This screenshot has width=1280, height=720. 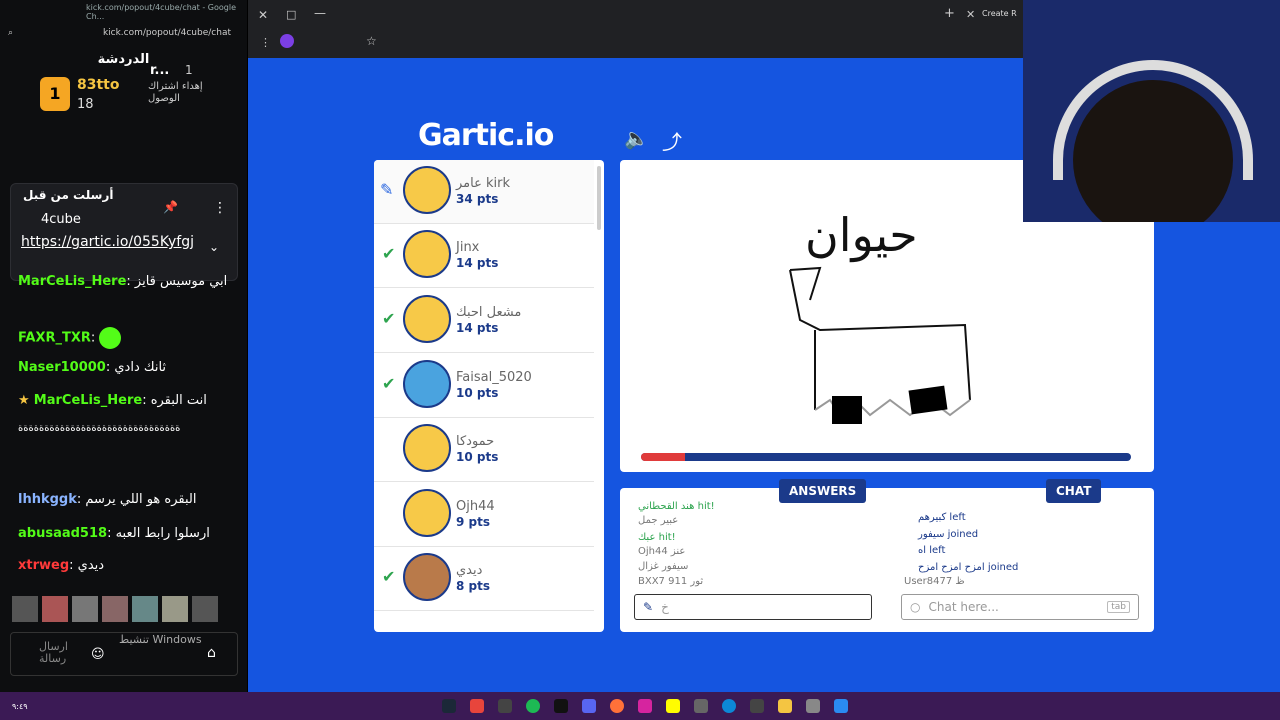 I want to click on chevron-down-icon: ⌄, so click(x=214, y=247).